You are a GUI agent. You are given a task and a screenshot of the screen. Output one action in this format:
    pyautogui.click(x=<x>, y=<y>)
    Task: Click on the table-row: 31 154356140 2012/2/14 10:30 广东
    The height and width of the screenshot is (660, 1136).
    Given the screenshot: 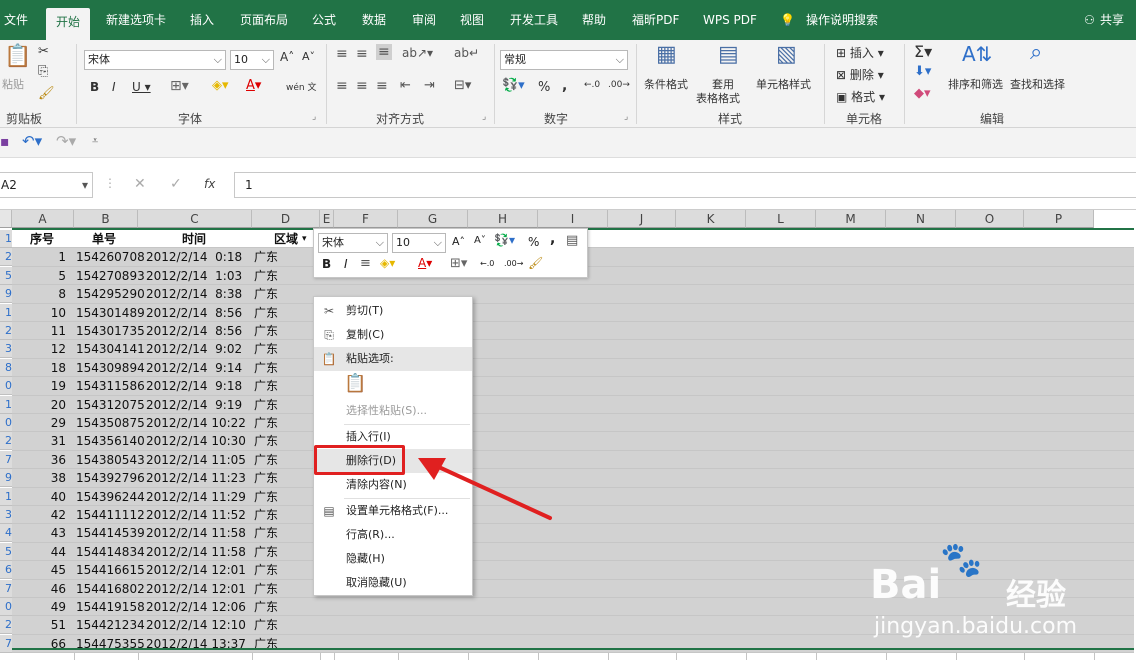 What is the action you would take?
    pyautogui.click(x=573, y=441)
    